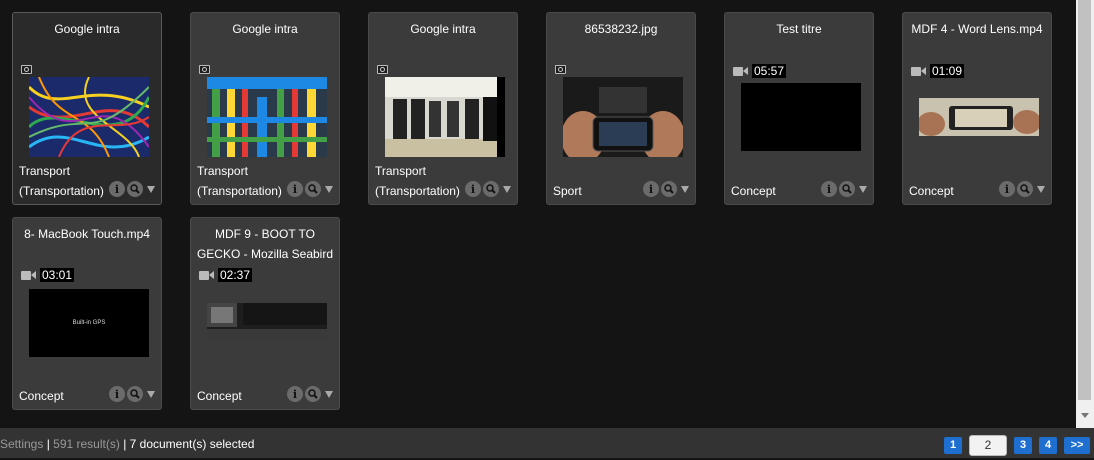 This screenshot has height=460, width=1094. I want to click on card-title: Test titre, so click(799, 29).